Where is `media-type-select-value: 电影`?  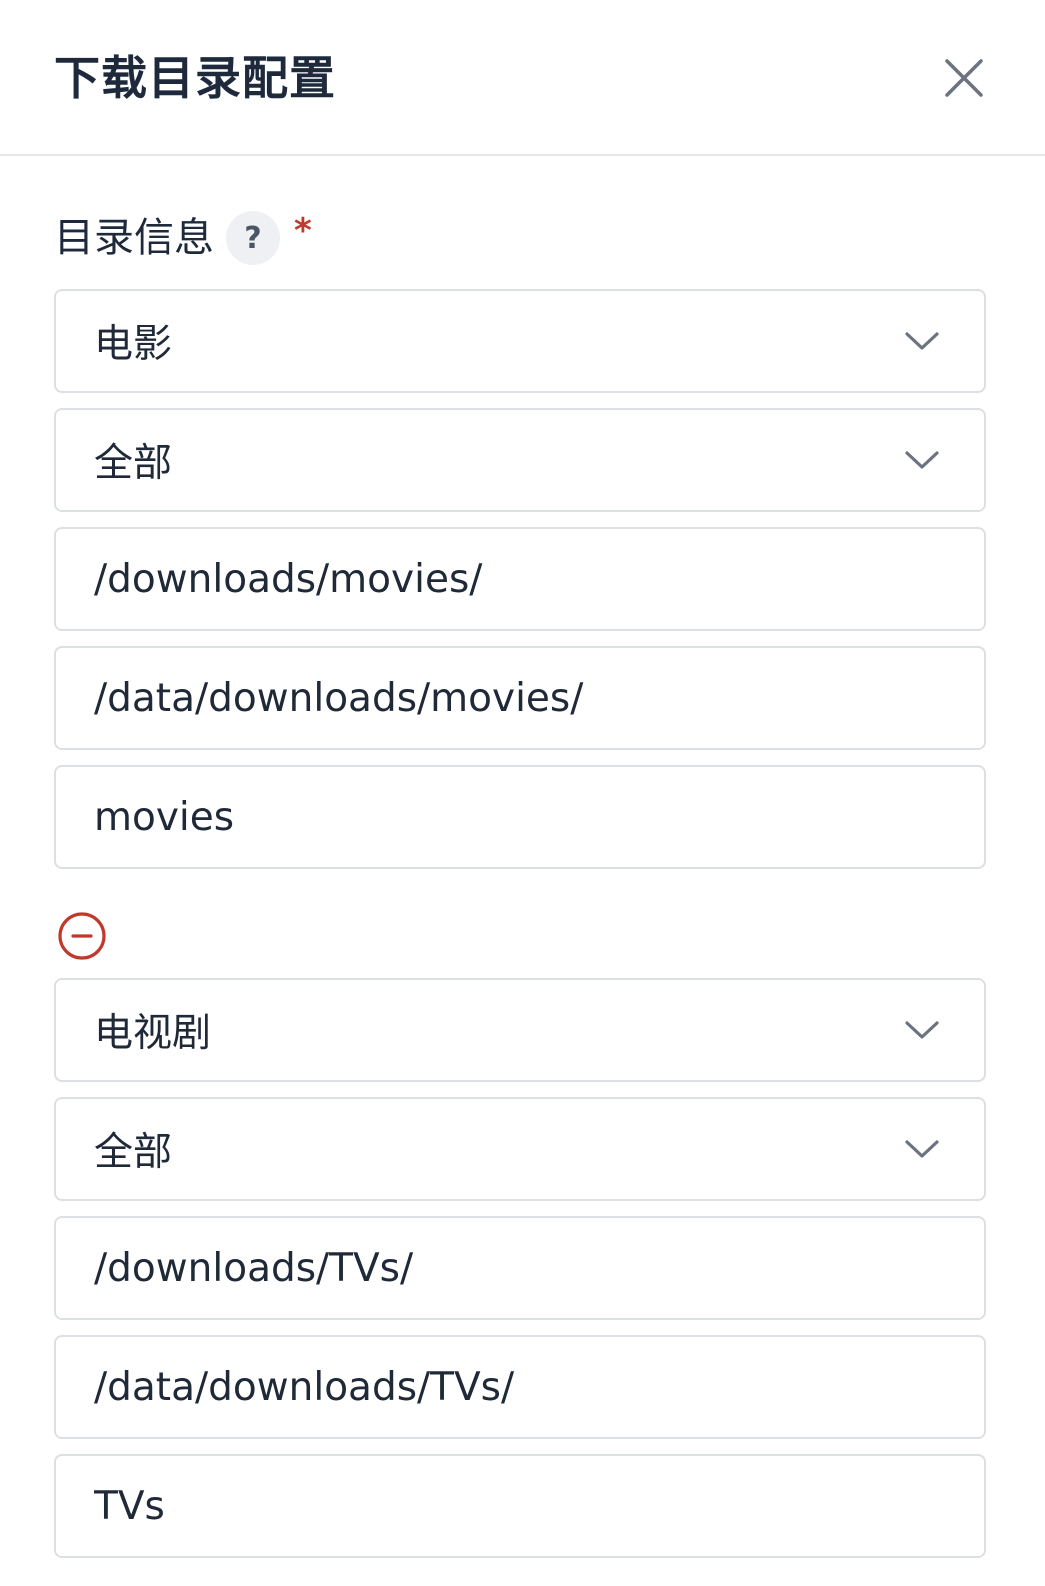
media-type-select-value: 电影 is located at coordinates (133, 344).